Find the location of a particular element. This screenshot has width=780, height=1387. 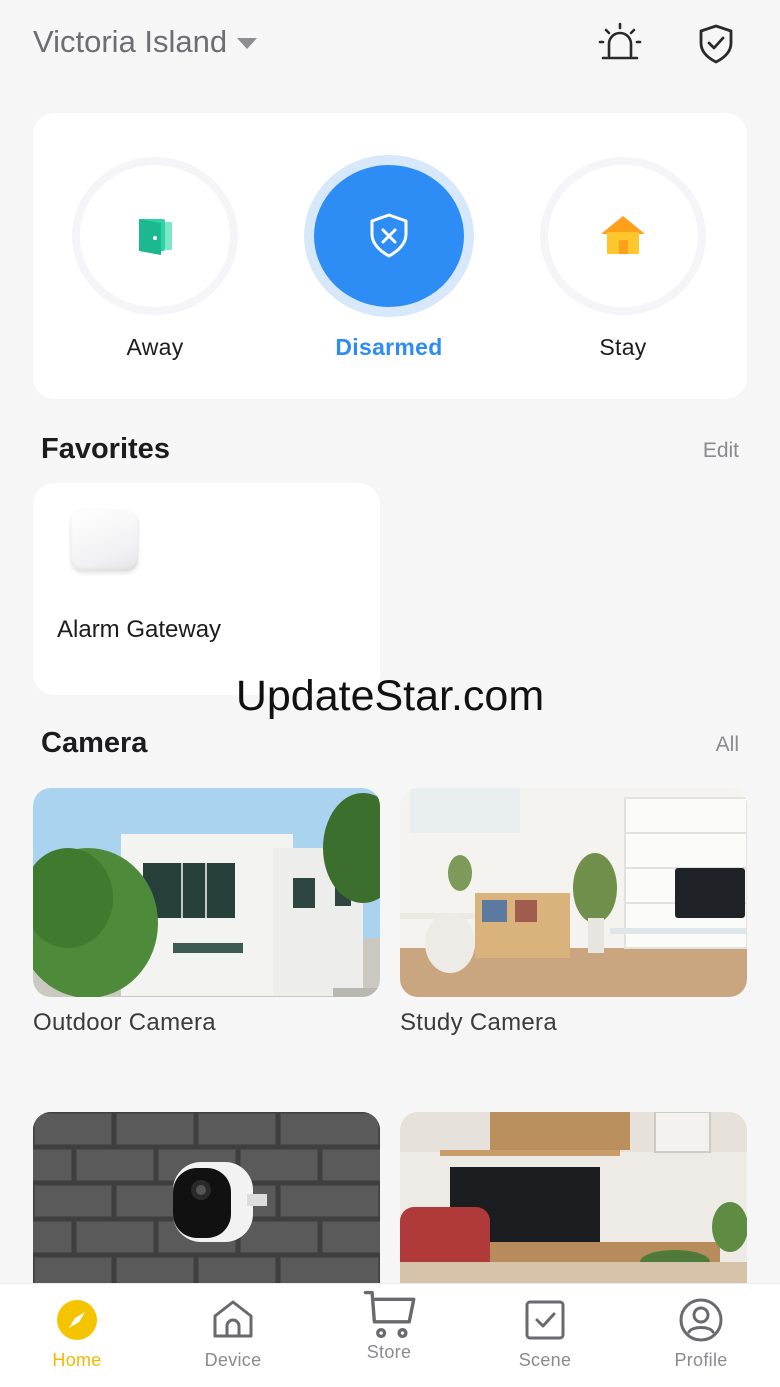

location-selector: Victoria Island is located at coordinates (145, 42).